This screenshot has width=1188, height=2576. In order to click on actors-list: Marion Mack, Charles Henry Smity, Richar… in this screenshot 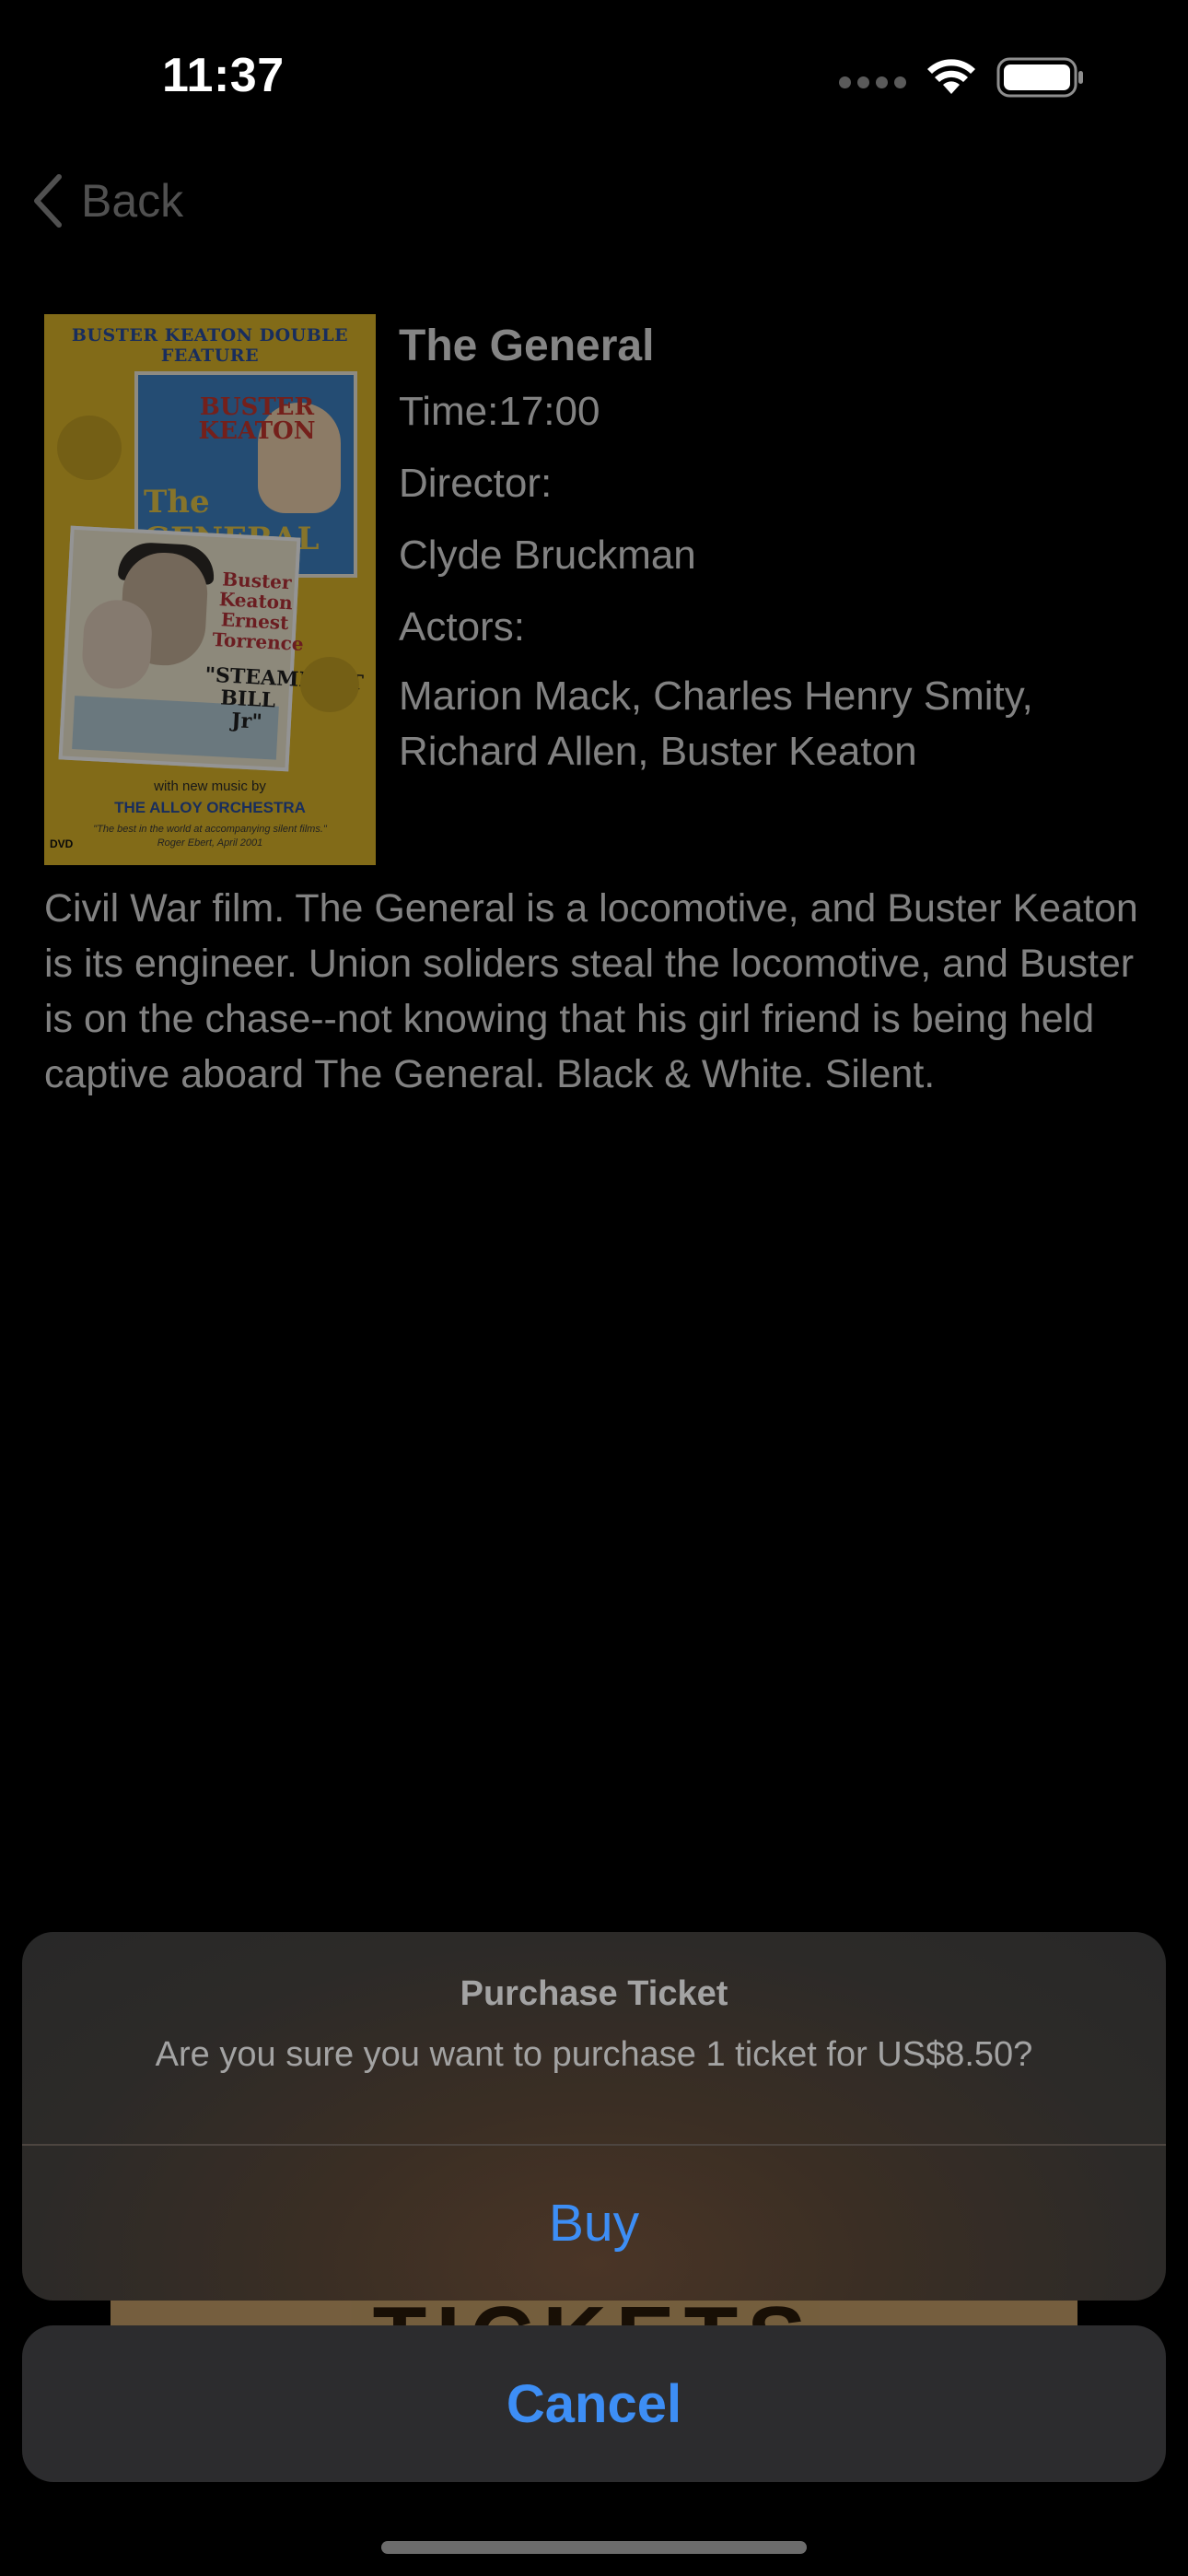, I will do `click(716, 723)`.